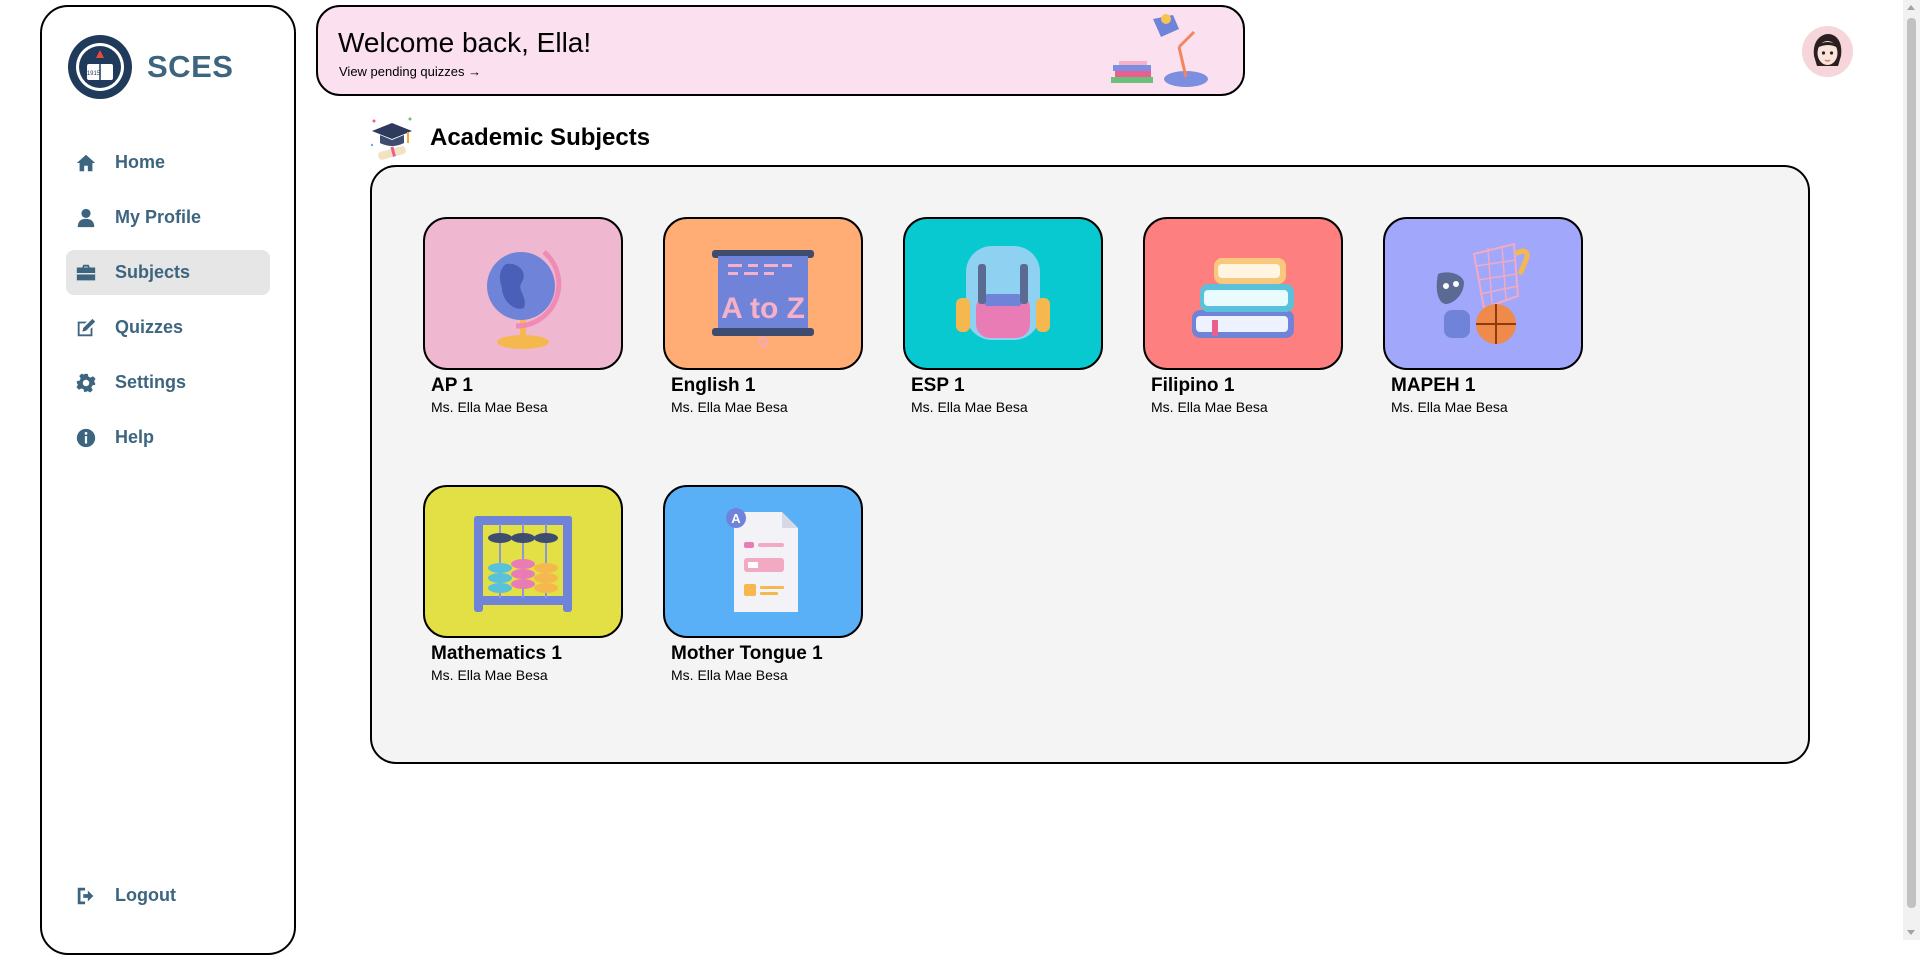 This screenshot has width=1920, height=955. What do you see at coordinates (149, 327) in the screenshot?
I see `nav-label: Quizzes` at bounding box center [149, 327].